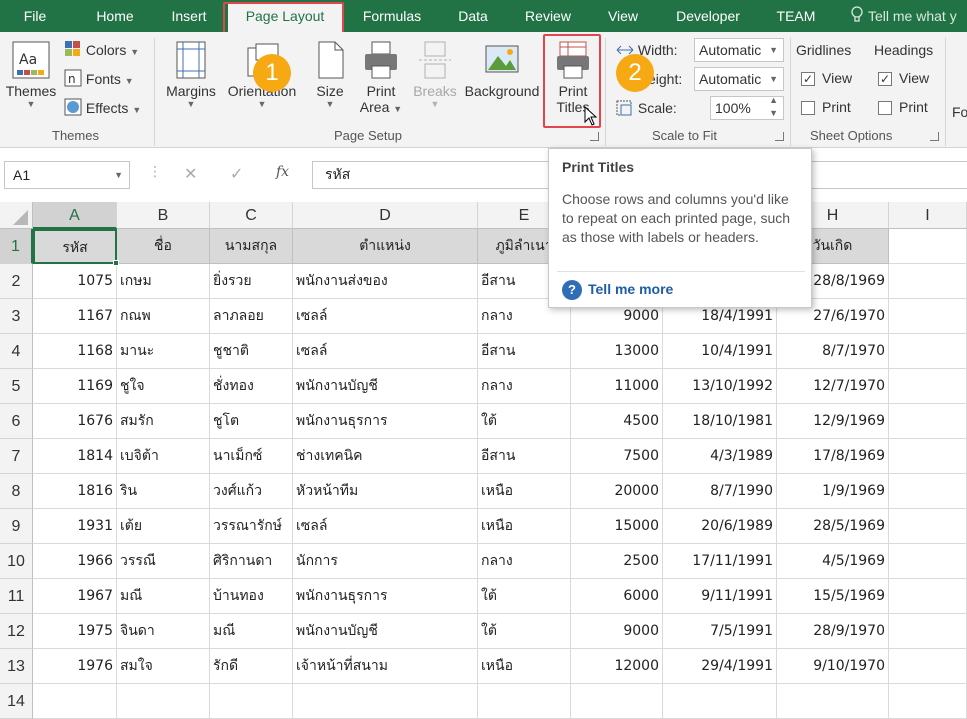  Describe the element at coordinates (720, 701) in the screenshot. I see `cell-g14` at that location.